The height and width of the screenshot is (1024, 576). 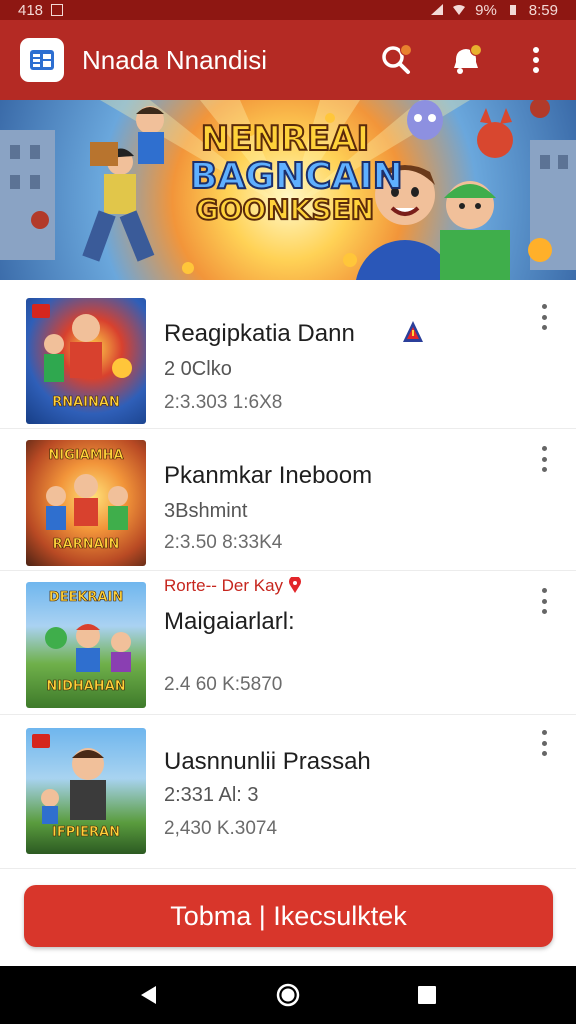 I want to click on thumbnail-title: RNAINAN, so click(x=86, y=403).